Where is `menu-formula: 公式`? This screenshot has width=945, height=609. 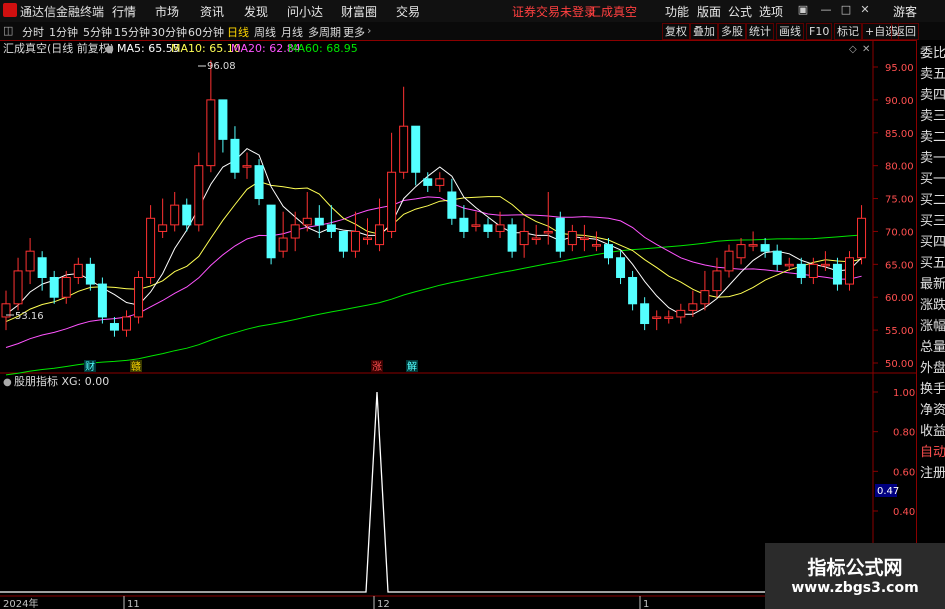 menu-formula: 公式 is located at coordinates (740, 11).